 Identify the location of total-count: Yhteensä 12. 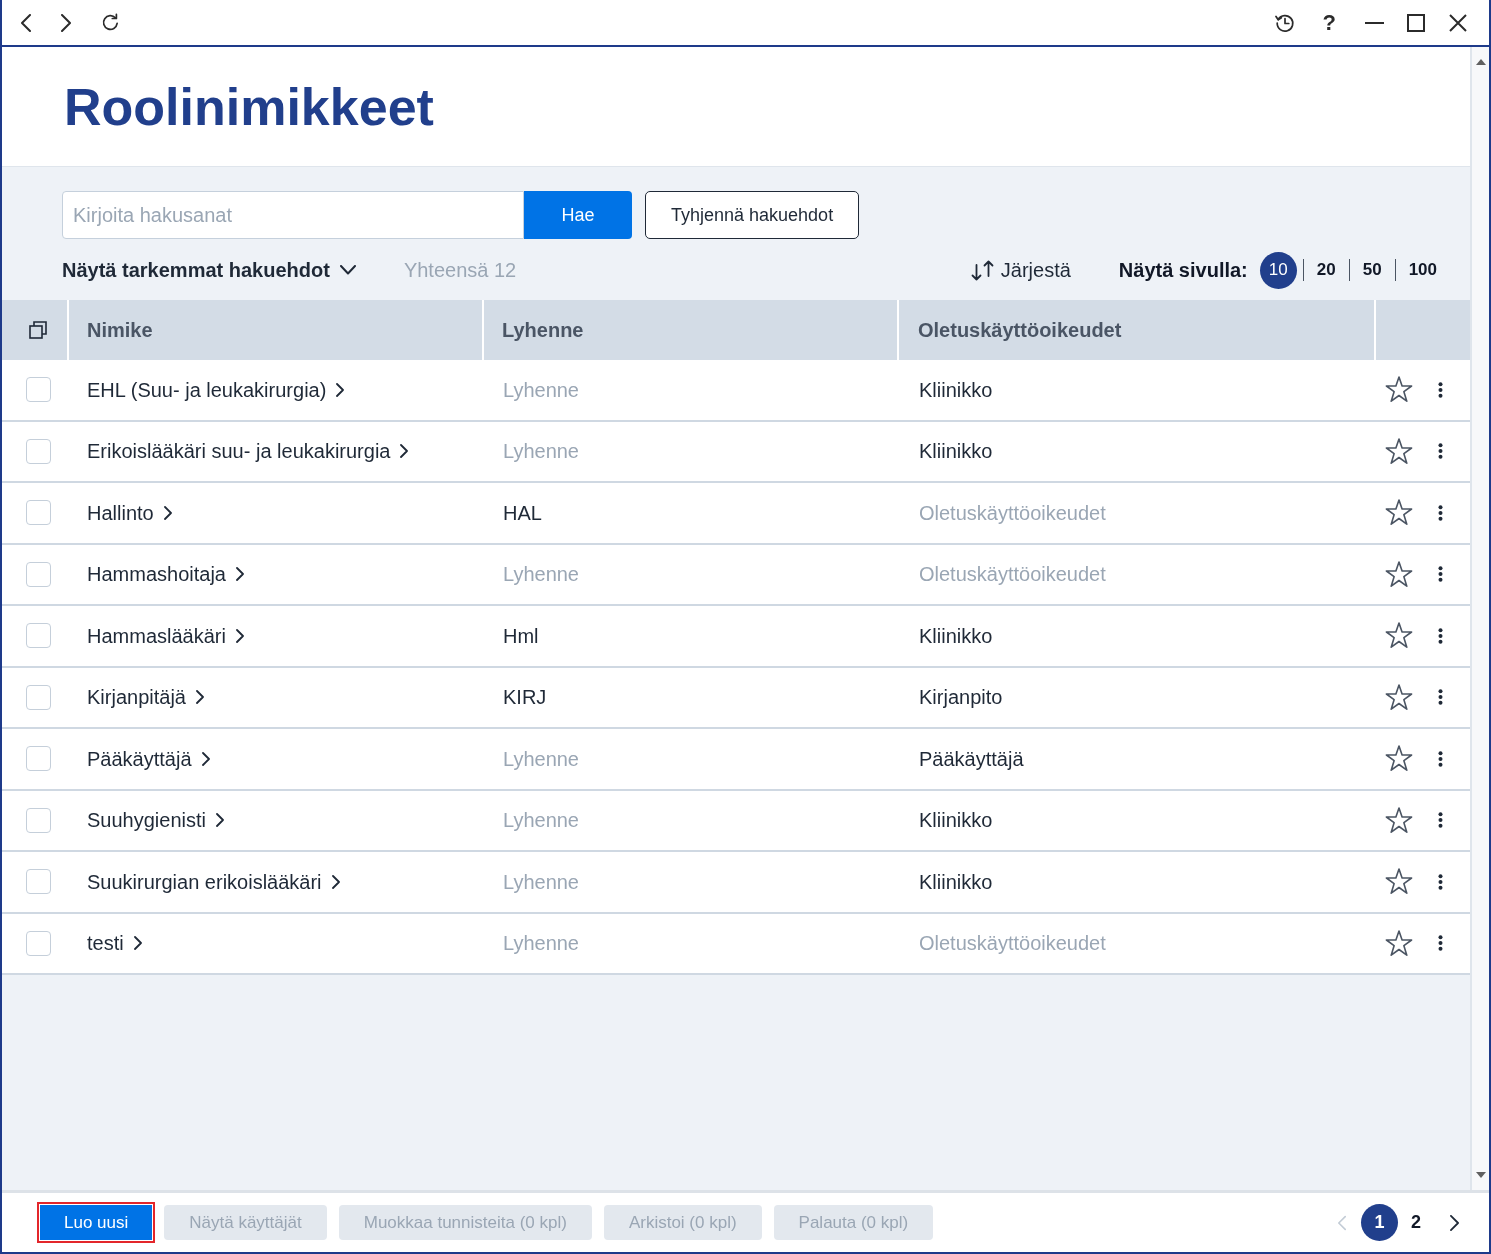
(460, 270).